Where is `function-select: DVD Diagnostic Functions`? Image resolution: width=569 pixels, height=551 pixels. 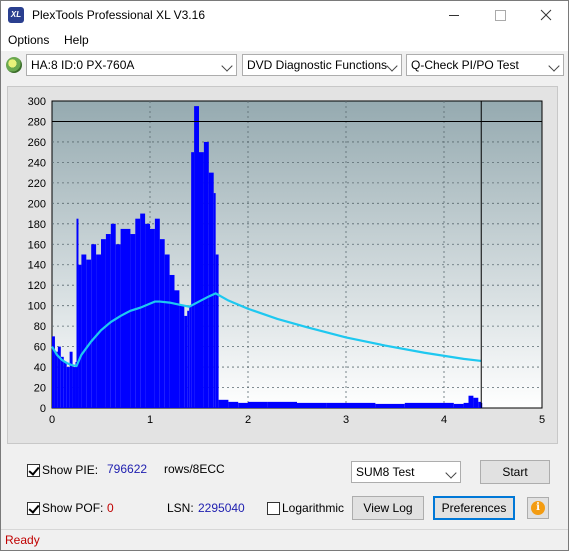
function-select: DVD Diagnostic Functions is located at coordinates (322, 65).